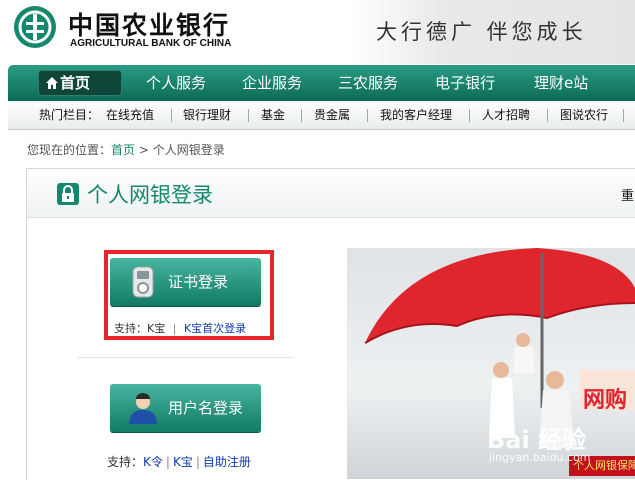 Image resolution: width=635 pixels, height=480 pixels. I want to click on nav-item-ebank: 电子银行, so click(465, 83).